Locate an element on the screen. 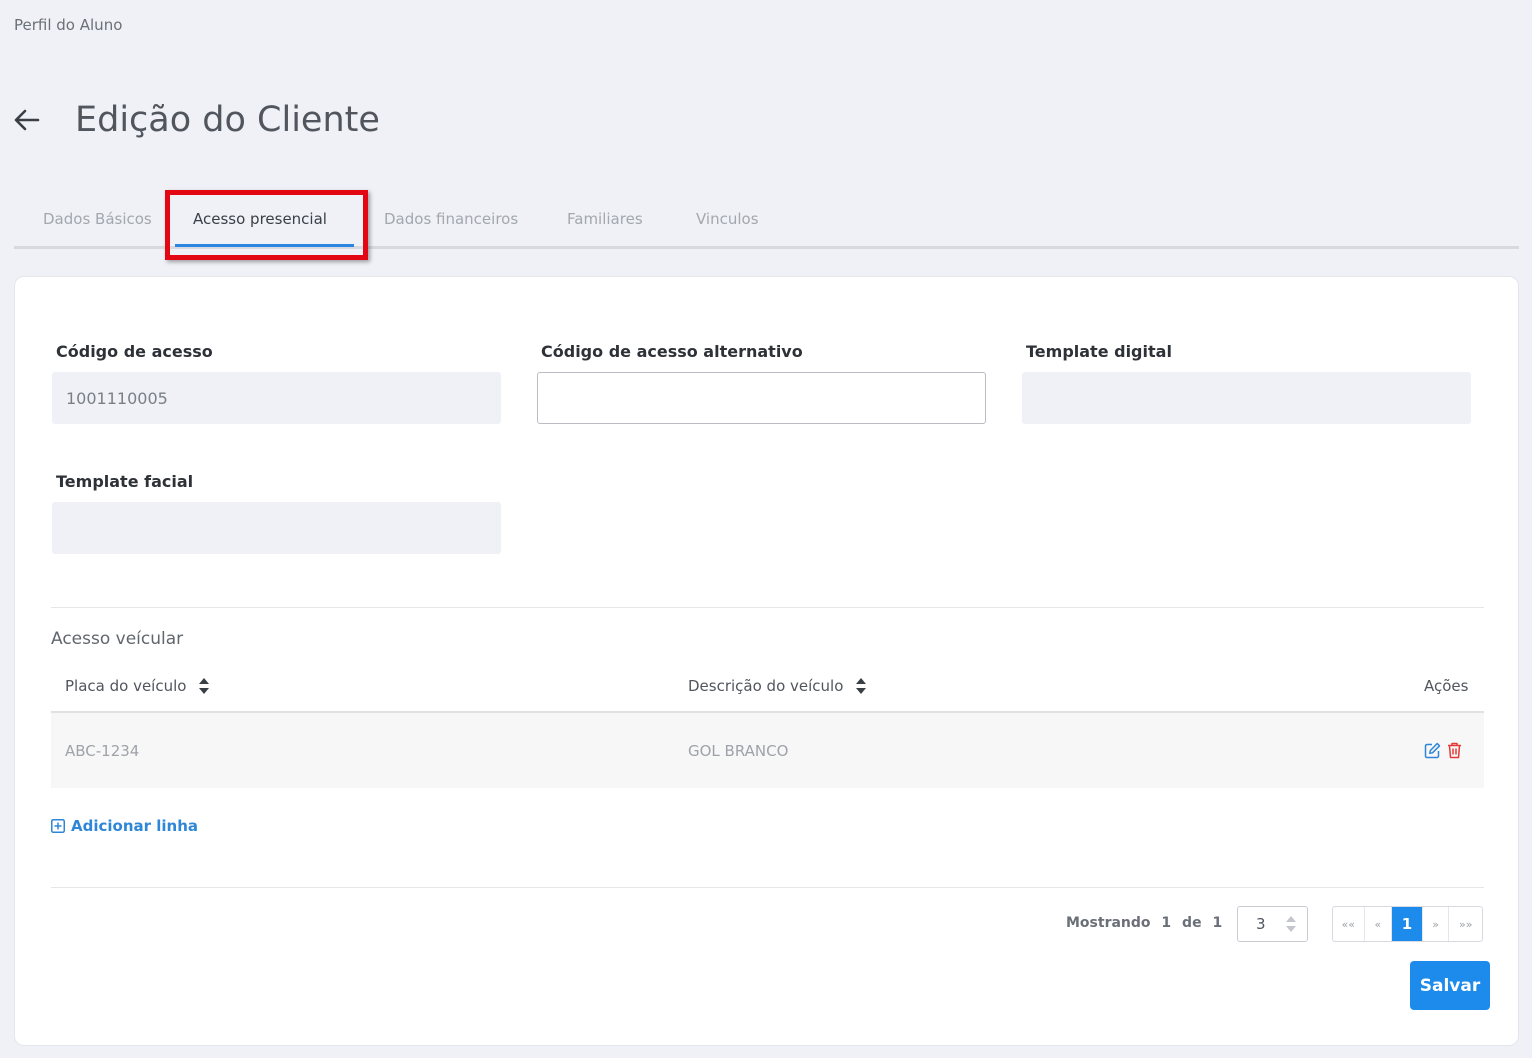 The image size is (1532, 1058). digital-template-field is located at coordinates (1246, 398).